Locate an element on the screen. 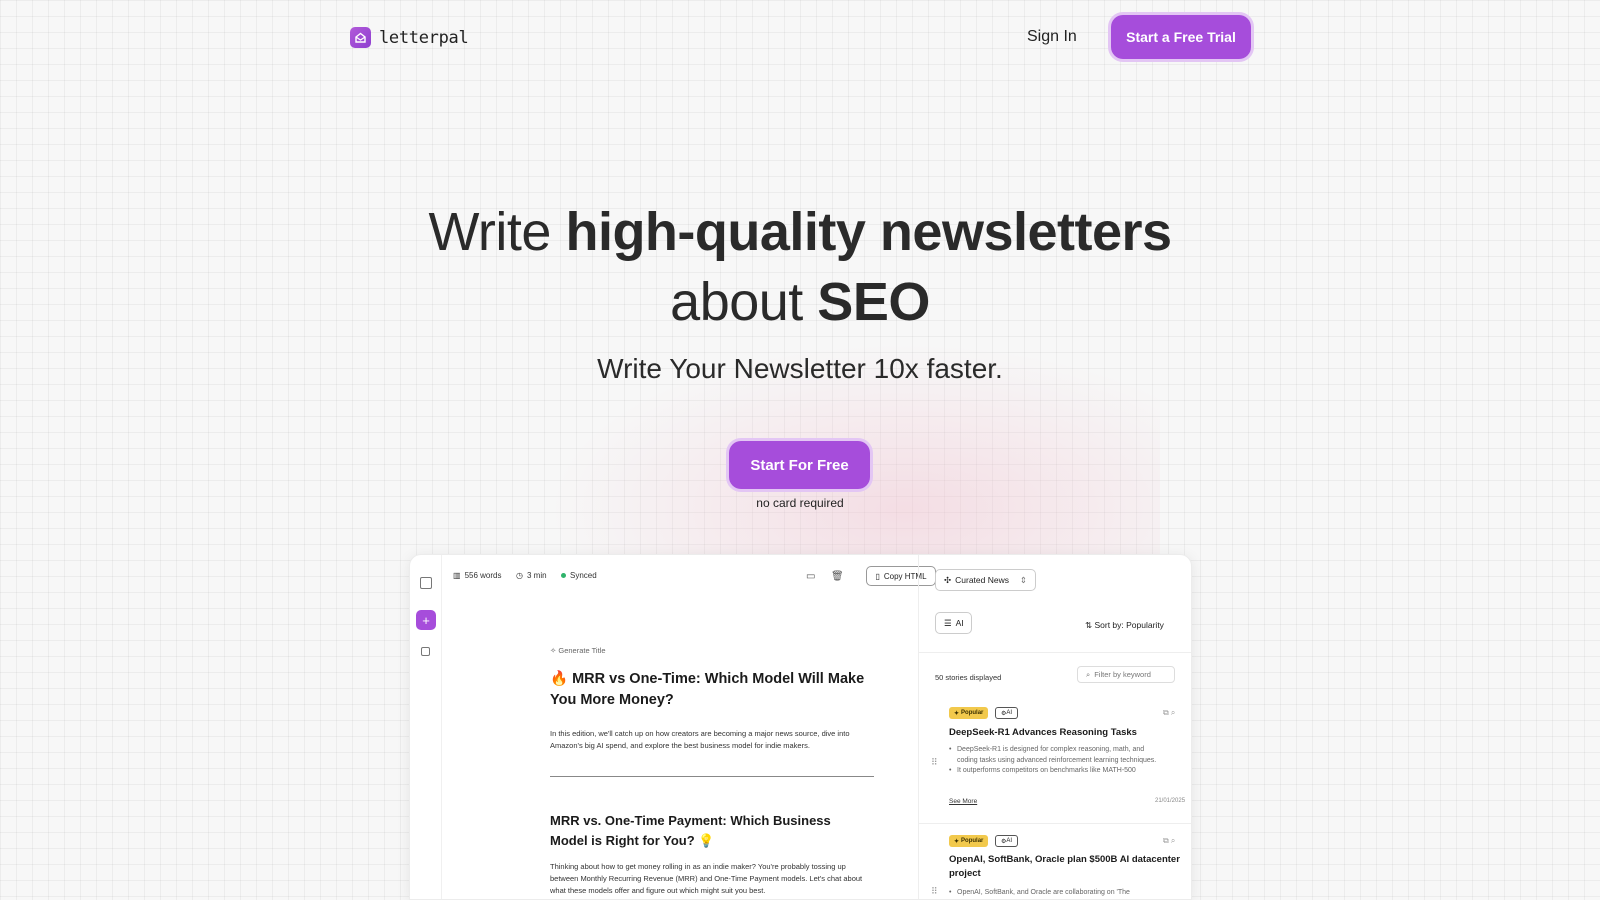 Image resolution: width=1600 pixels, height=900 pixels. document-icon: ▯ is located at coordinates (877, 576).